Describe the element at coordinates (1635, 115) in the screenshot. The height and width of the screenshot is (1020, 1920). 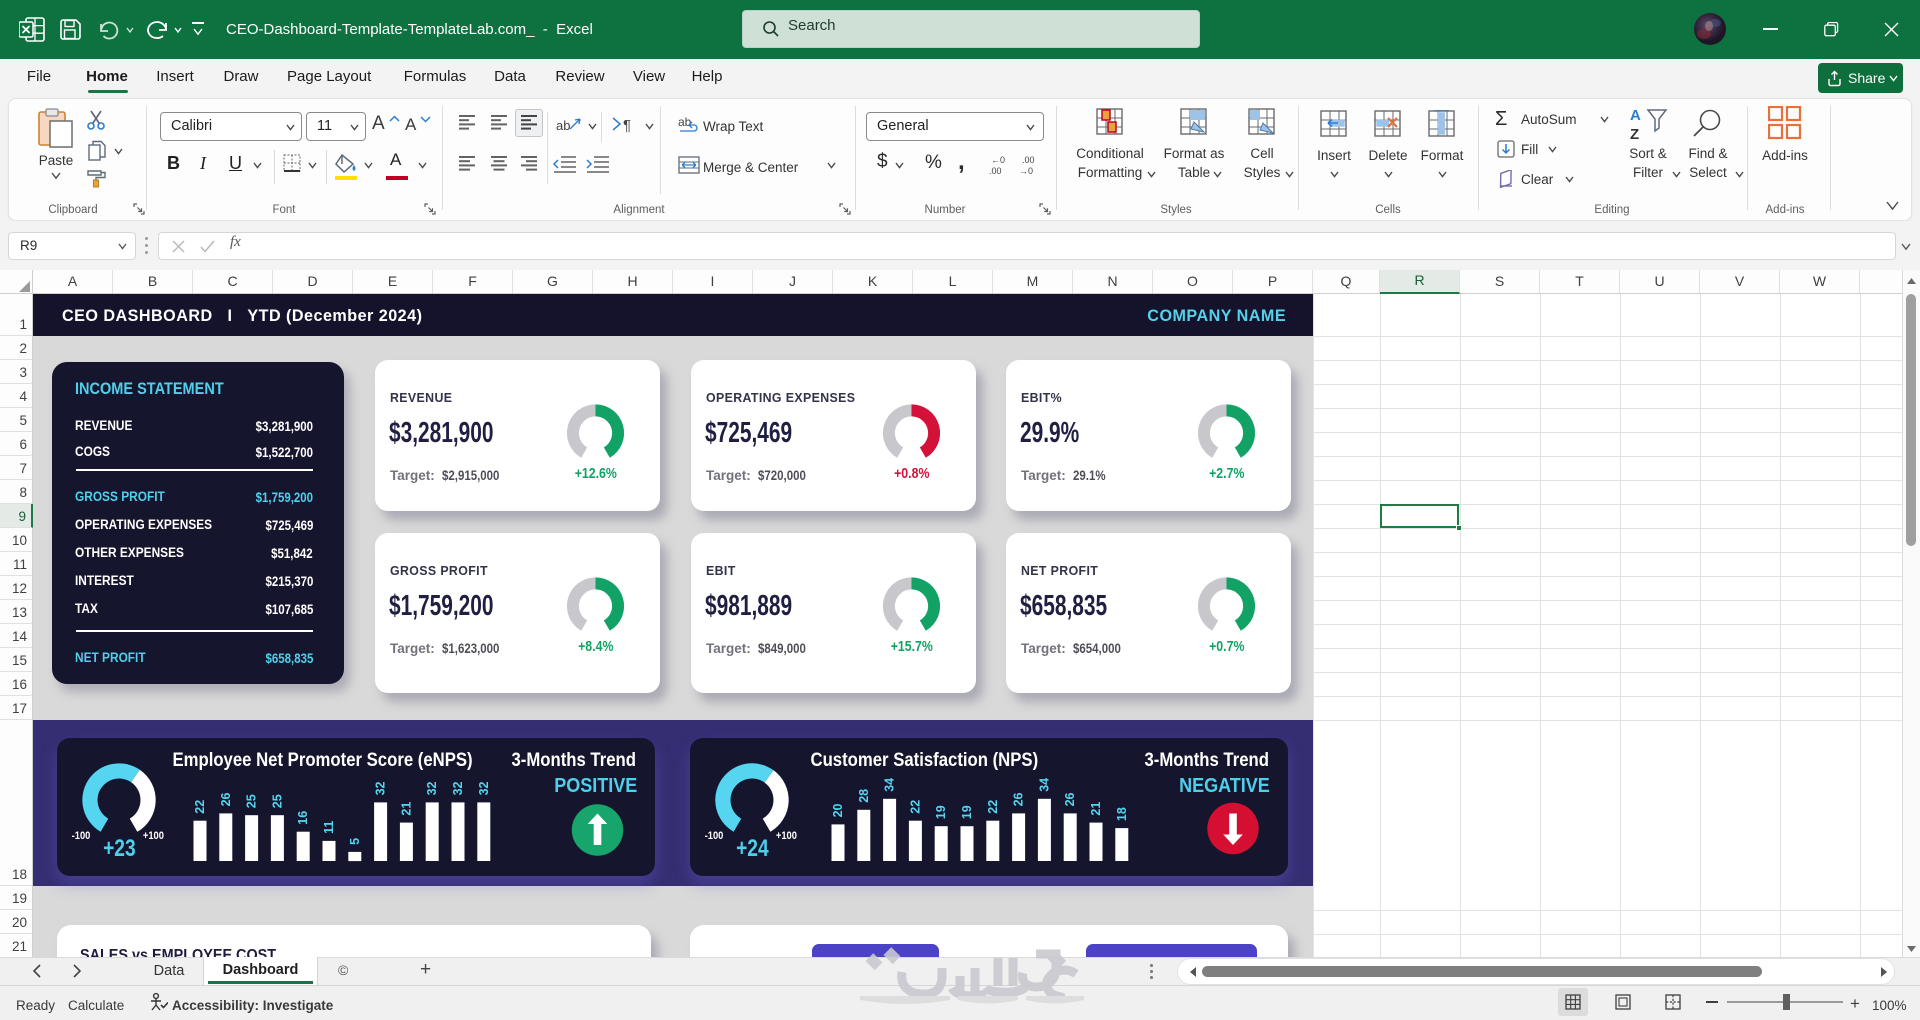
I see `svg-text: A` at that location.